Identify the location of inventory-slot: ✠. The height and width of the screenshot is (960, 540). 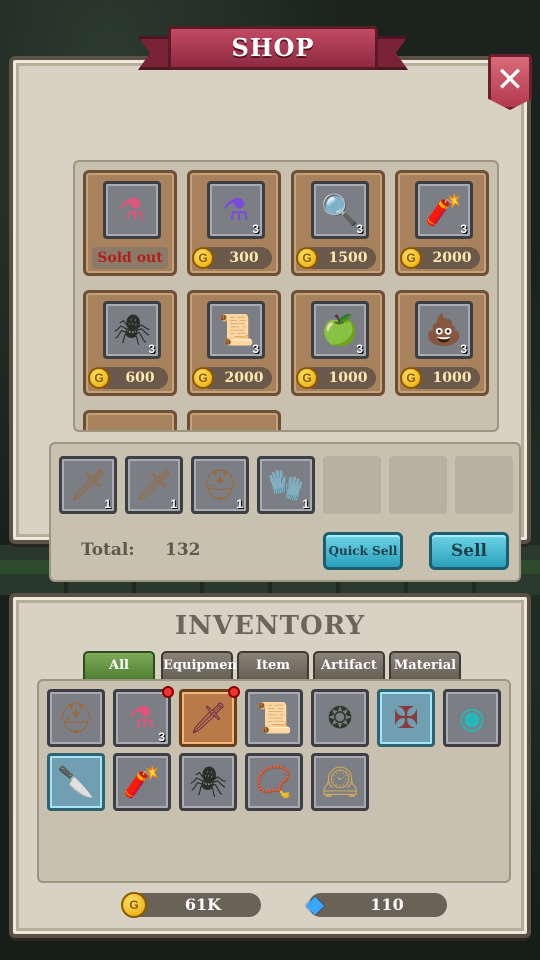
(406, 718).